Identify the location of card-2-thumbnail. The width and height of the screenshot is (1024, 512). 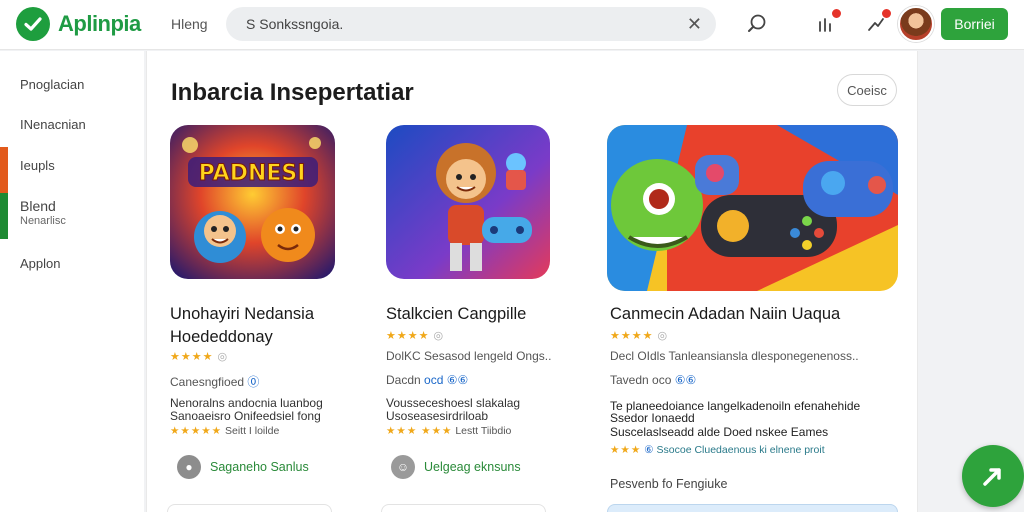
(468, 202).